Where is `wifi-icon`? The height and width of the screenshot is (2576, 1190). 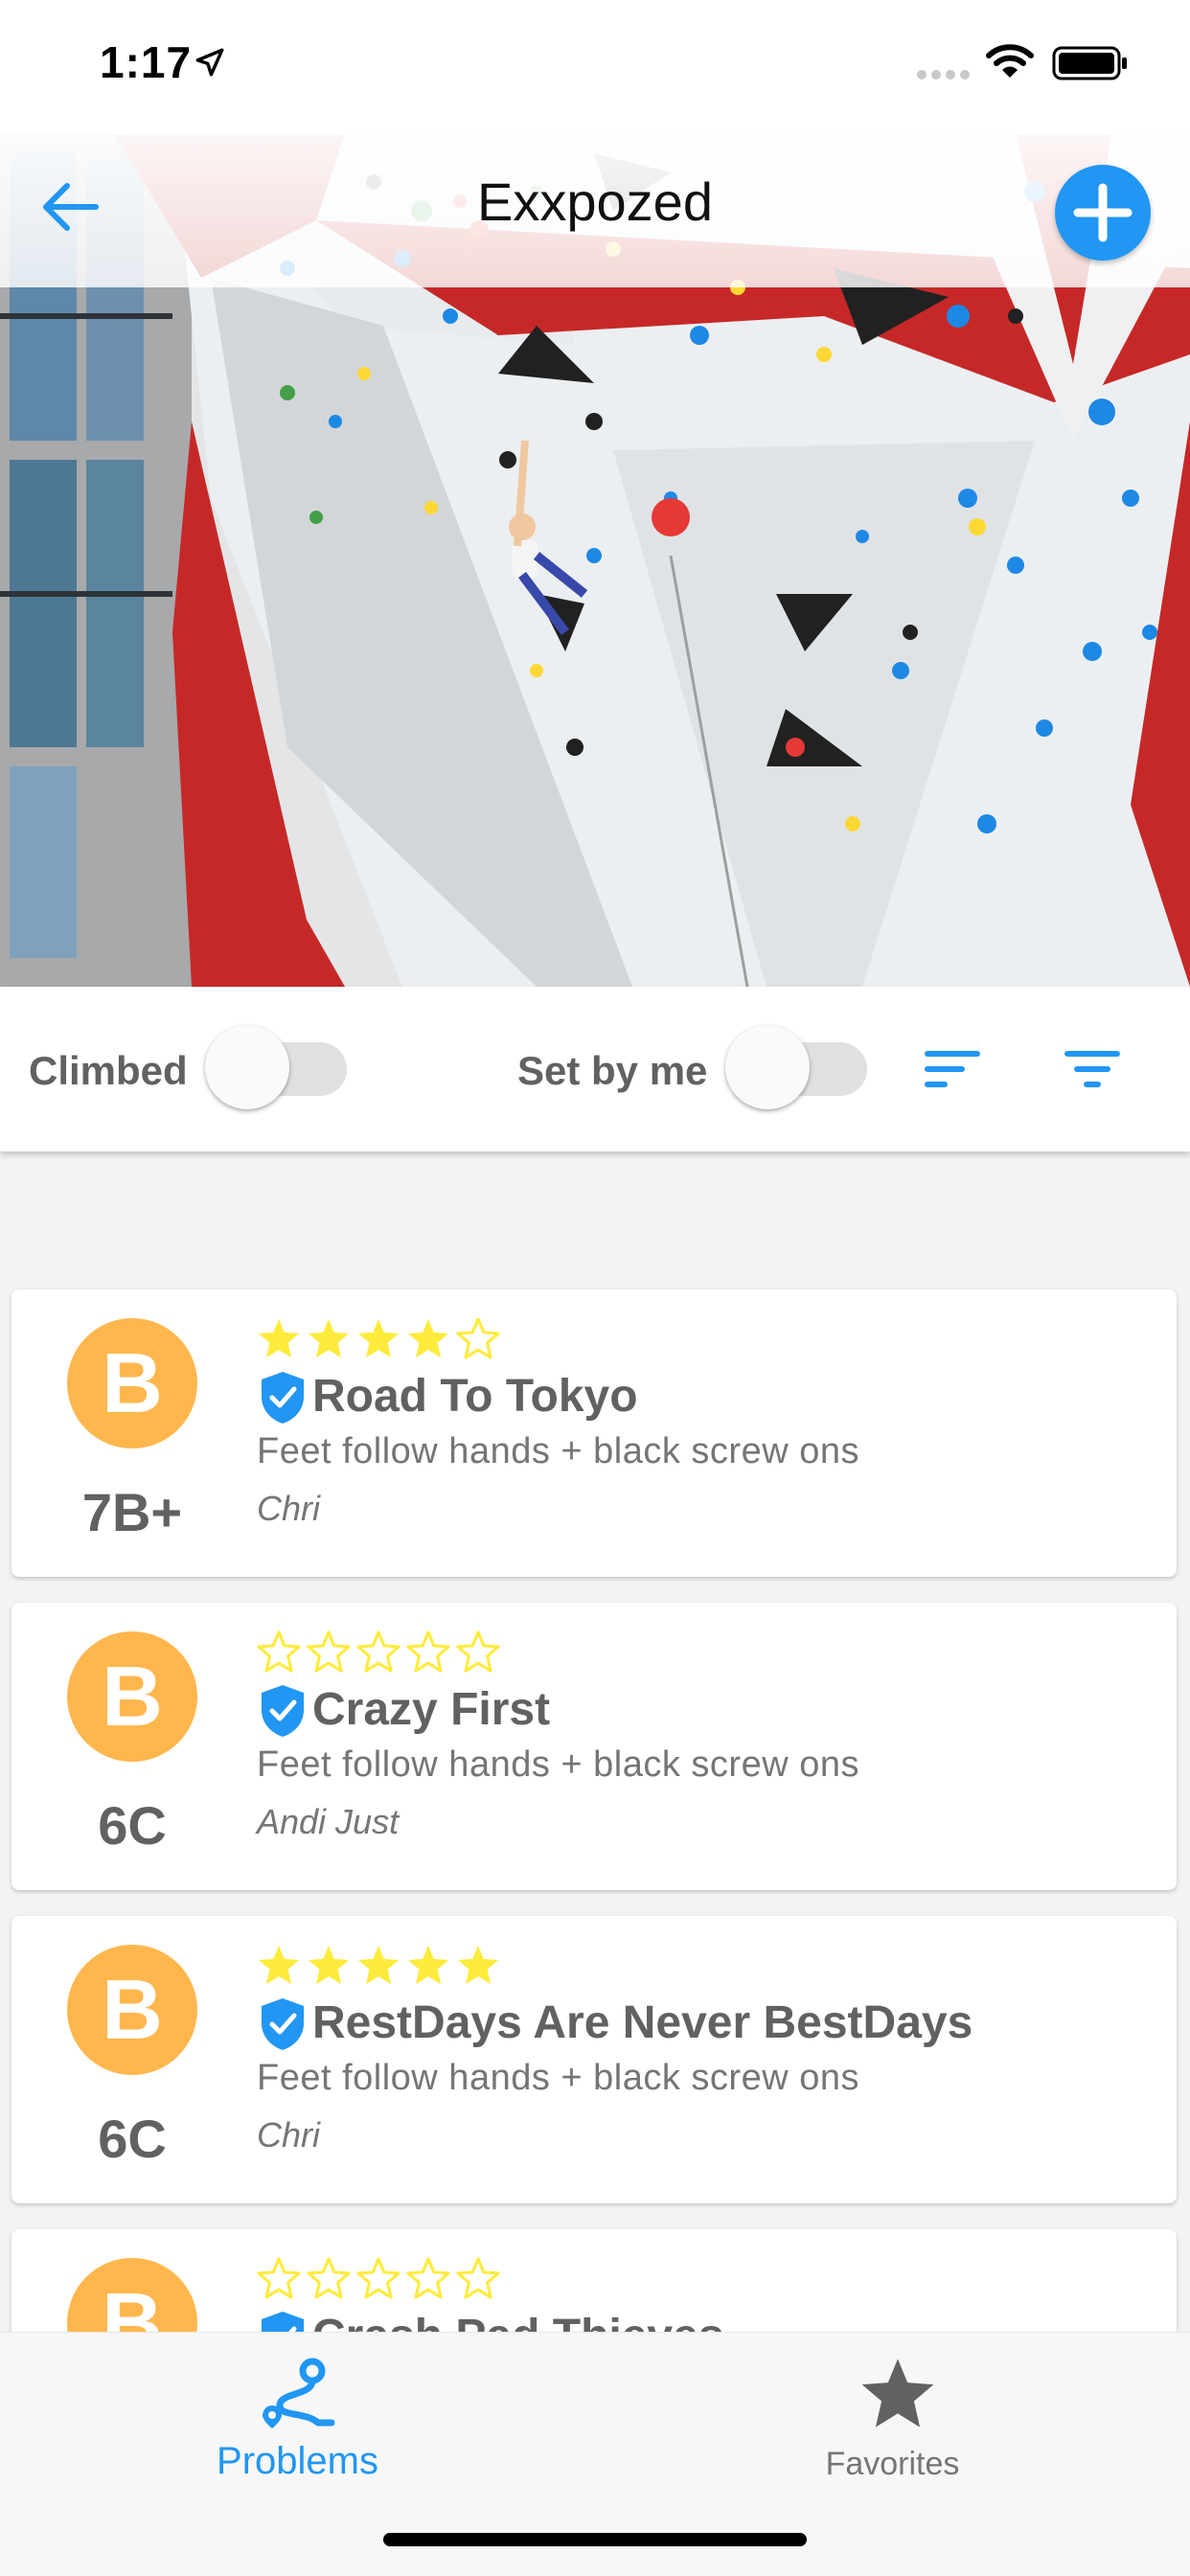 wifi-icon is located at coordinates (1010, 61).